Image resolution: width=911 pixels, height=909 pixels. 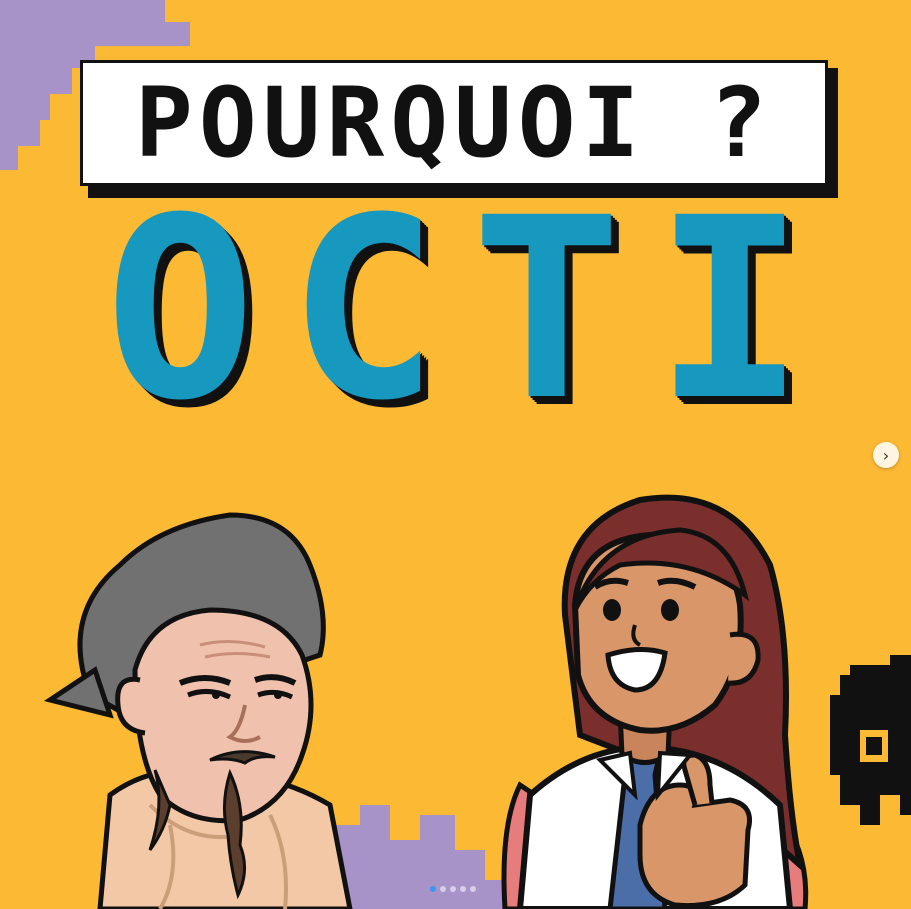 I want to click on carousel-next-button: ›, so click(x=886, y=455).